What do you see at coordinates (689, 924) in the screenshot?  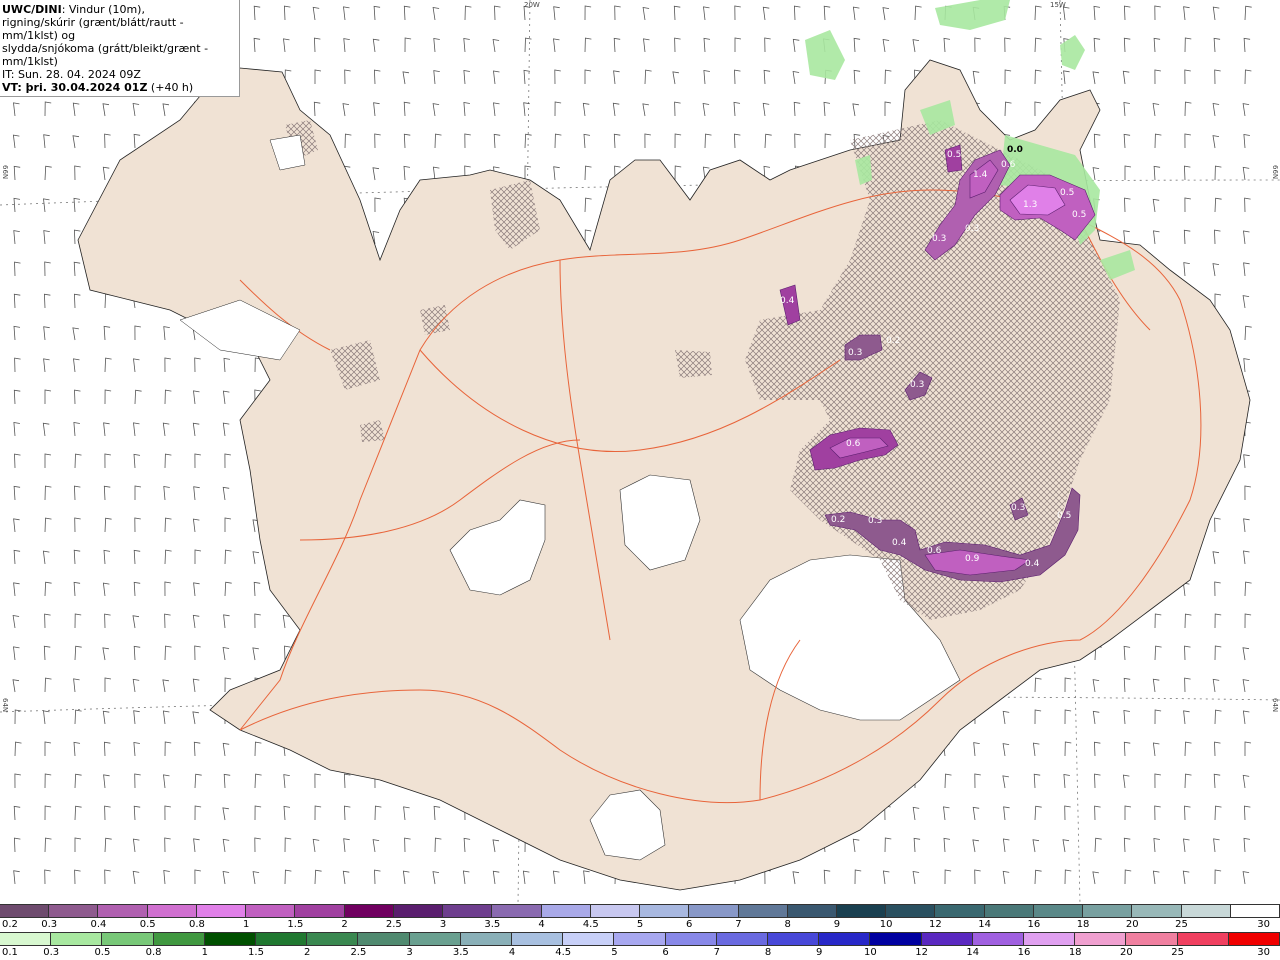 I see `scale-label: 6` at bounding box center [689, 924].